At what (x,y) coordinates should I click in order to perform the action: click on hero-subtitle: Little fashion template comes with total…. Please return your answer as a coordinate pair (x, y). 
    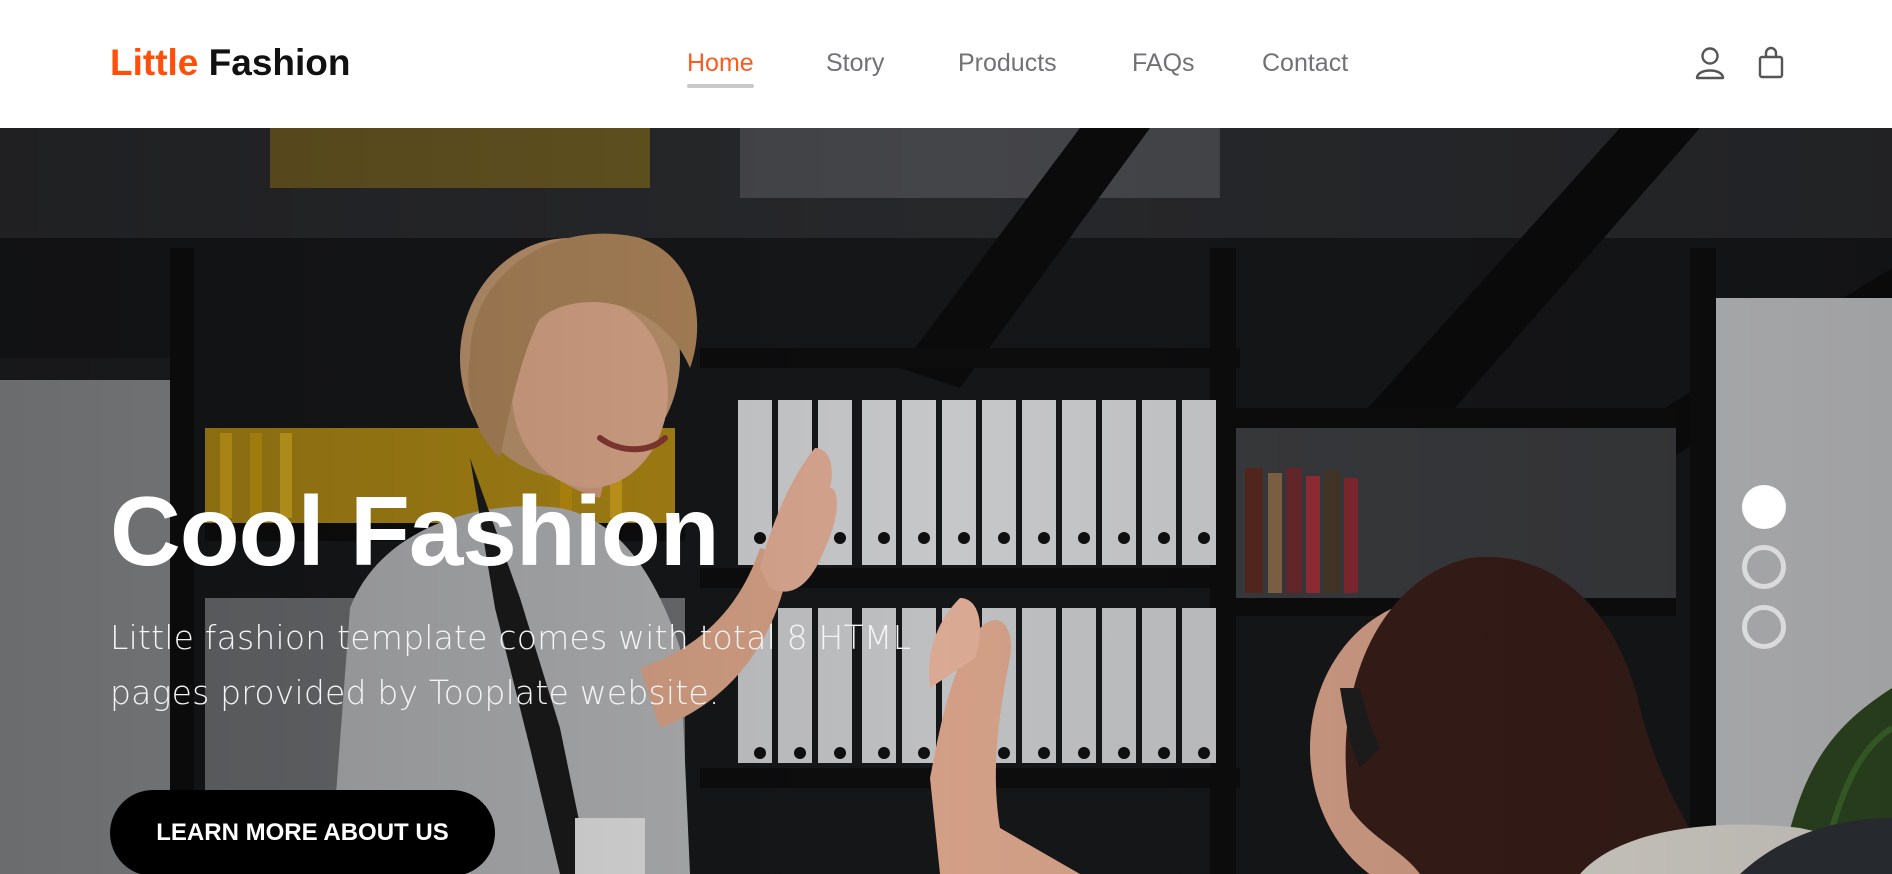
    Looking at the image, I should click on (520, 665).